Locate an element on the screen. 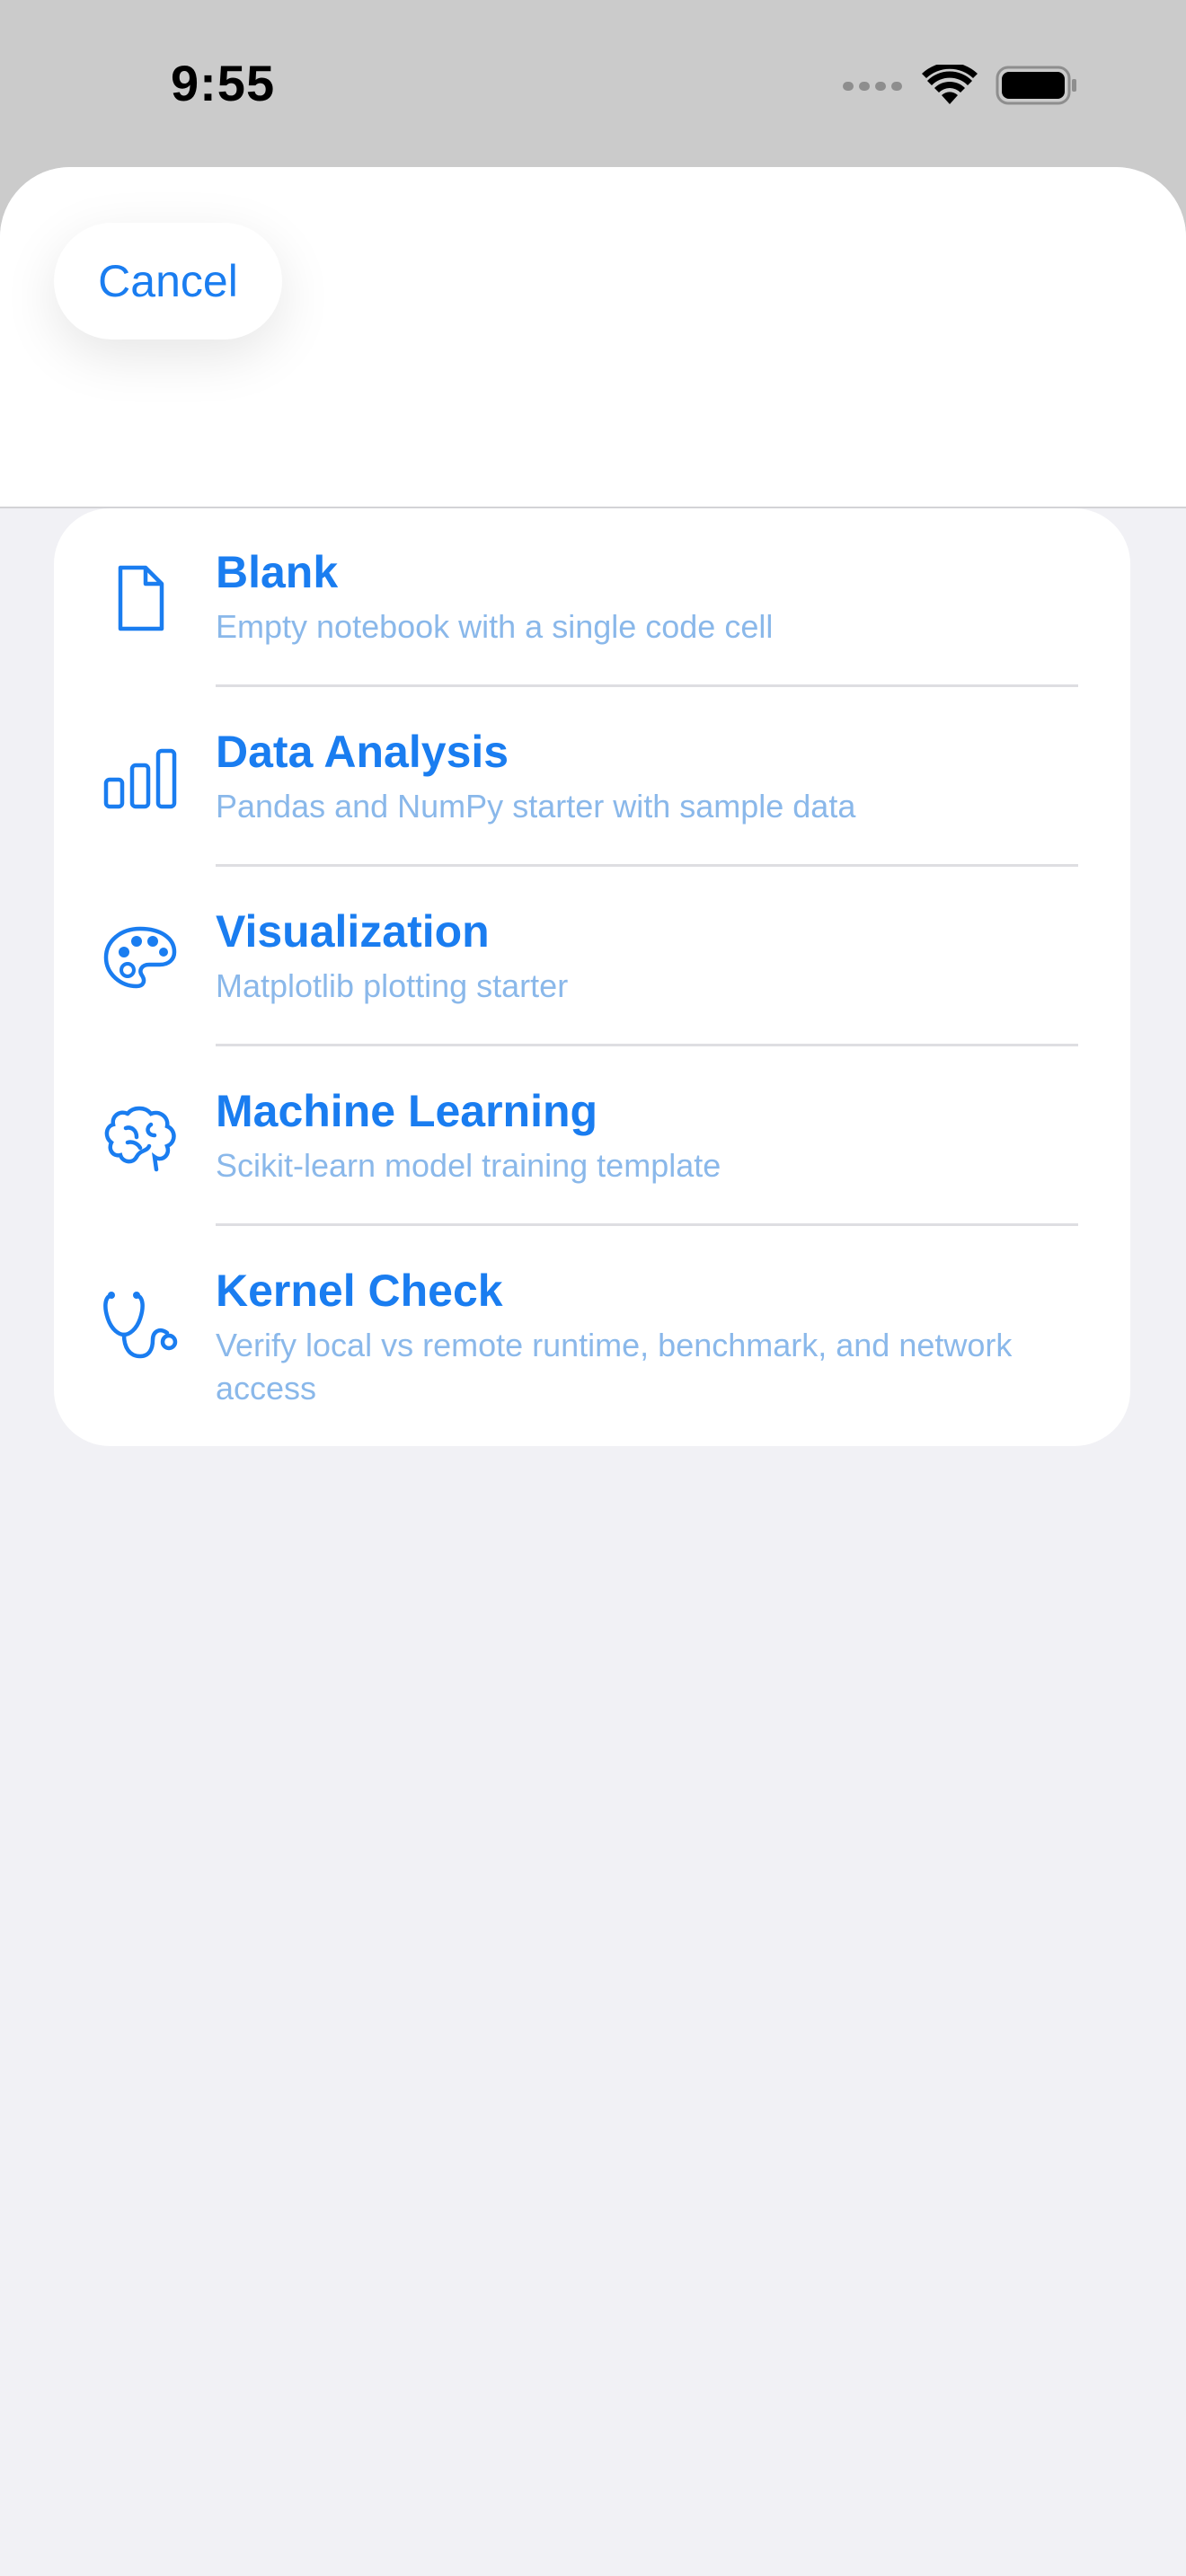 Image resolution: width=1186 pixels, height=2576 pixels. template-title: Data Analysis is located at coordinates (362, 752).